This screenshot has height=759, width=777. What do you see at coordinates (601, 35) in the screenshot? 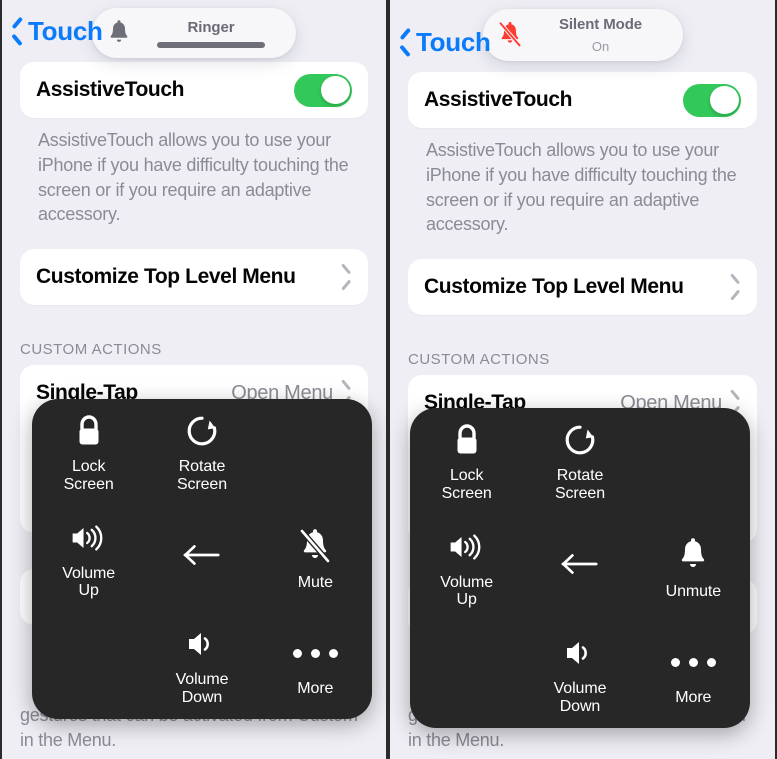
I see `silent-mode-banner-body: Silent Mode On` at bounding box center [601, 35].